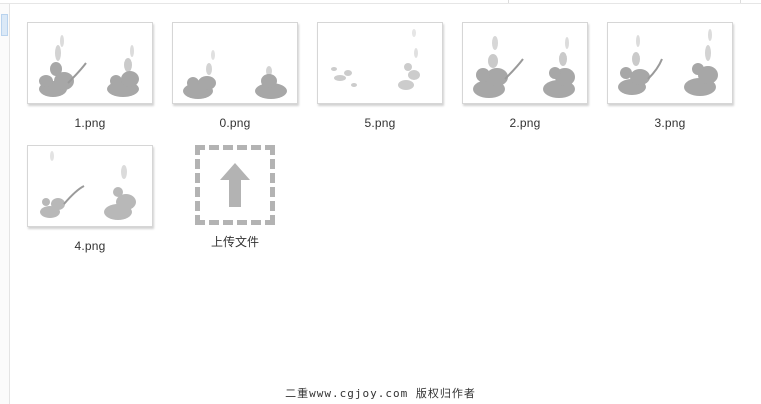 Image resolution: width=761 pixels, height=404 pixels. I want to click on file-name-label: 0.png, so click(235, 123).